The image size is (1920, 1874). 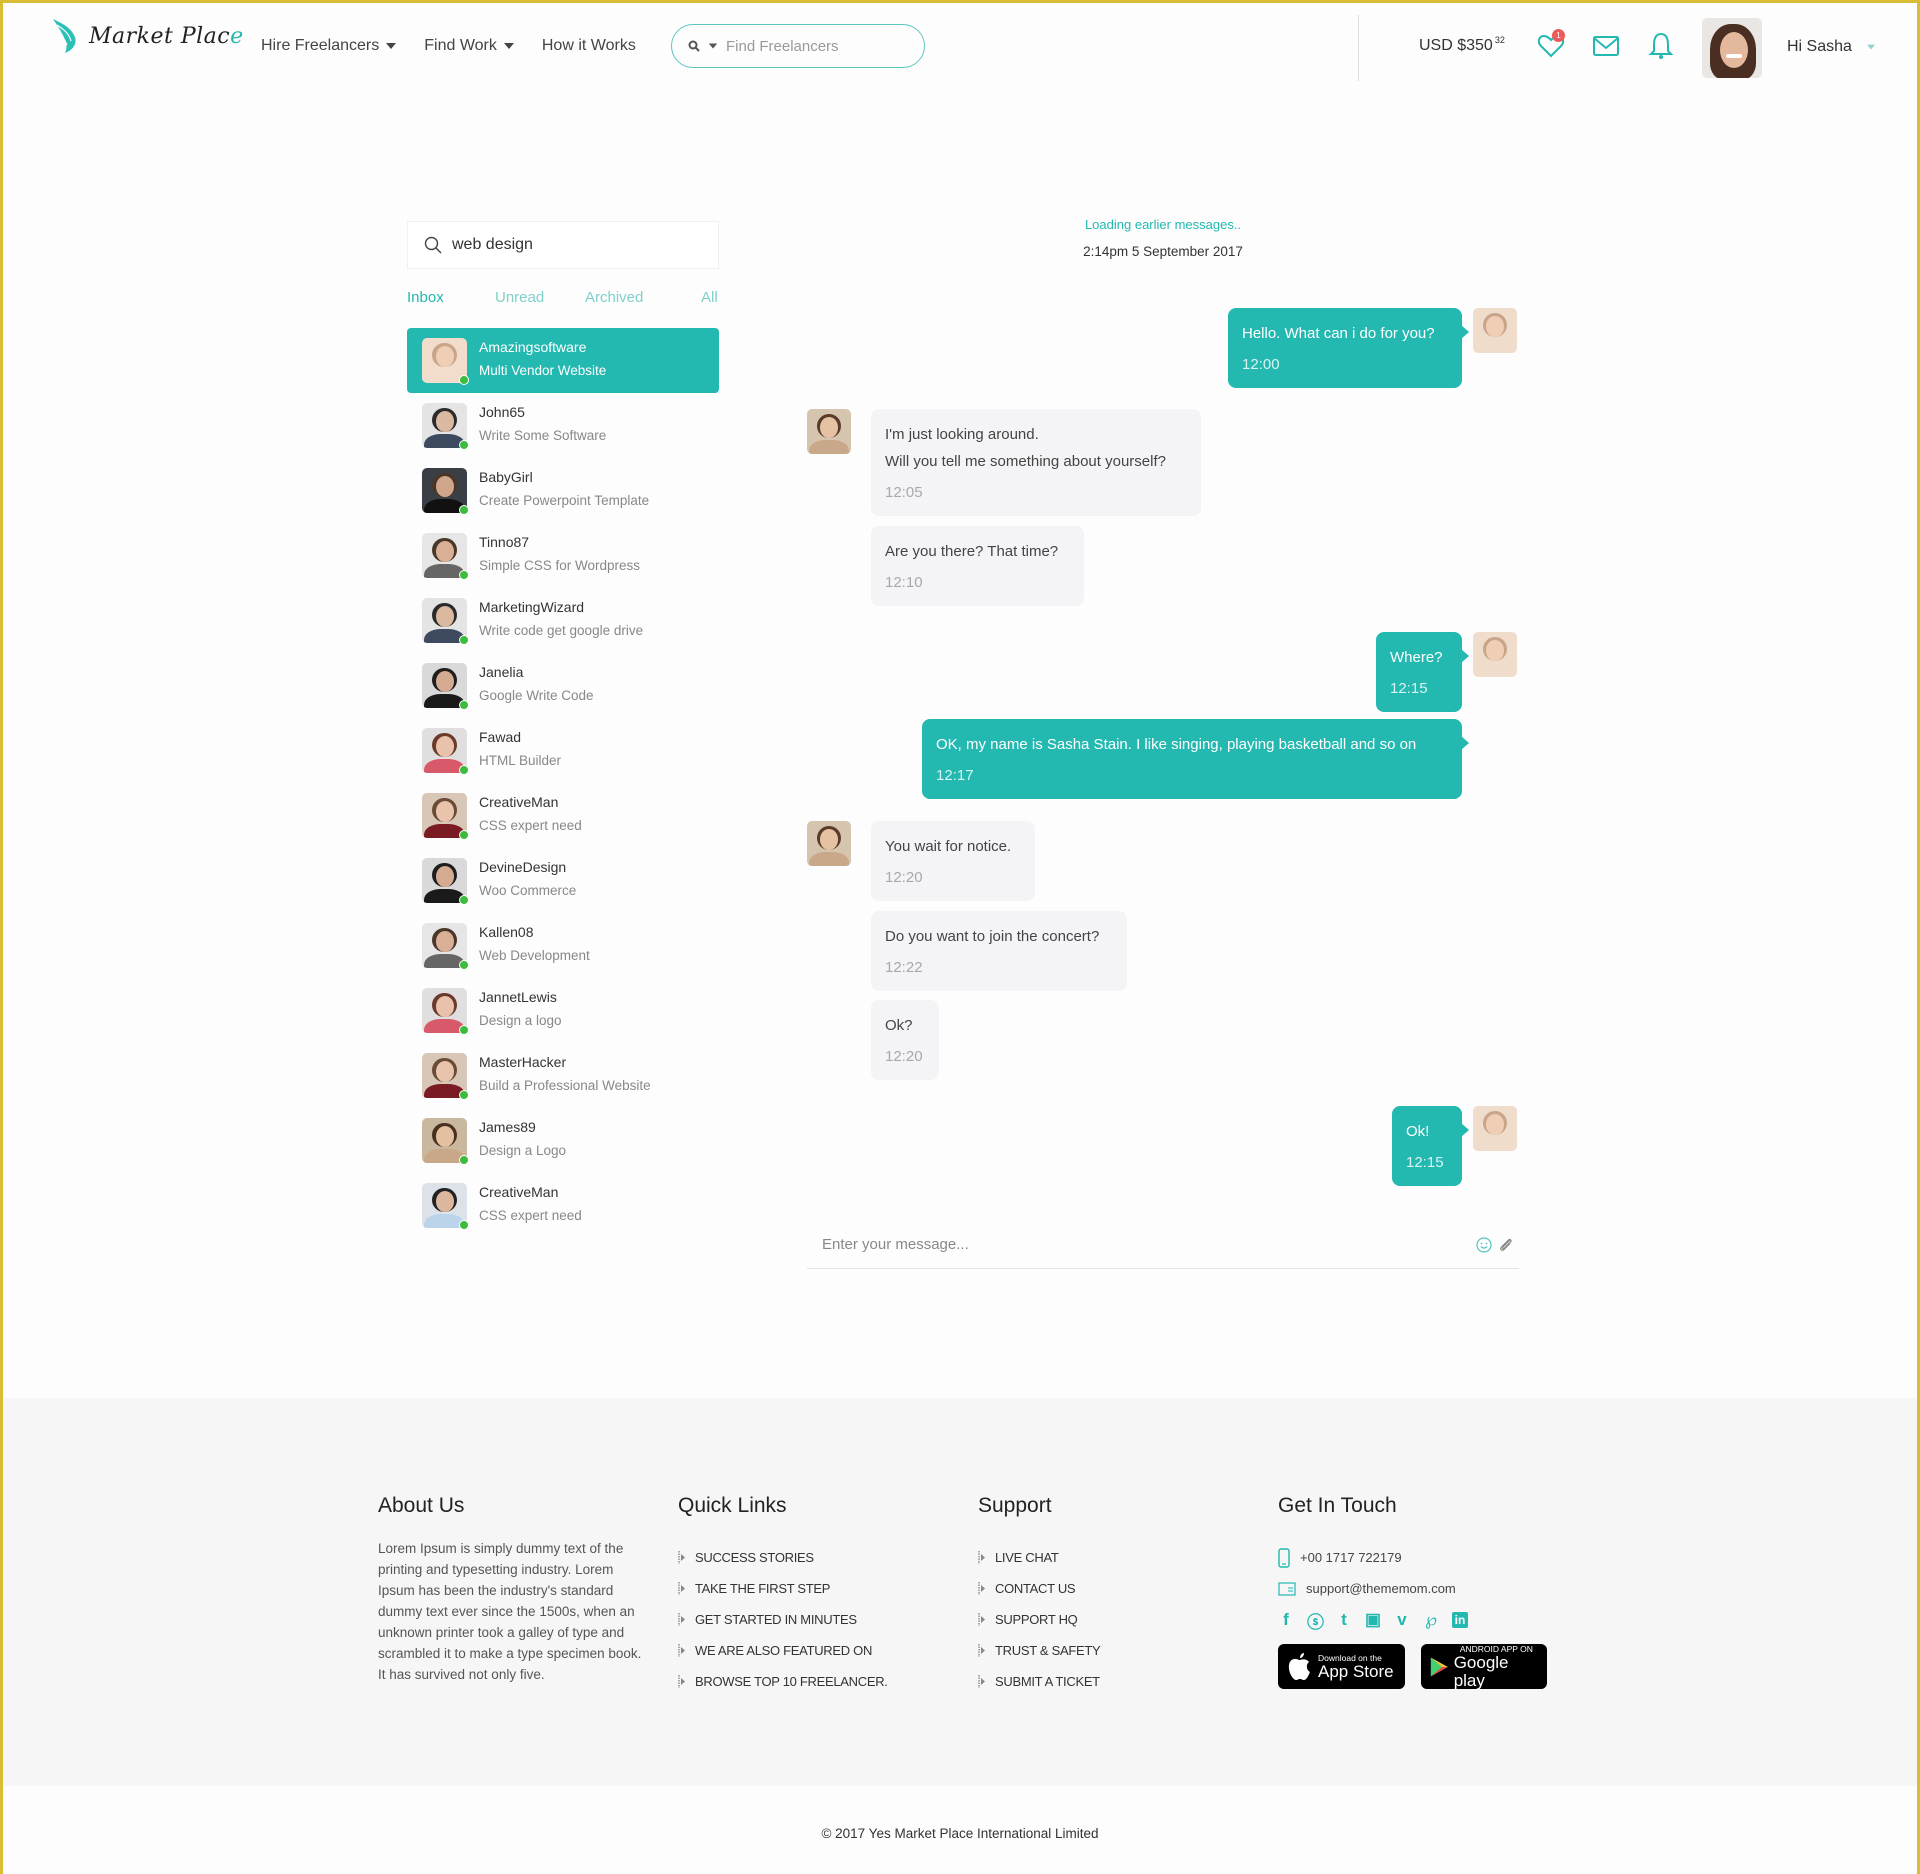 I want to click on account-balance: USD $350 32, so click(x=1462, y=45).